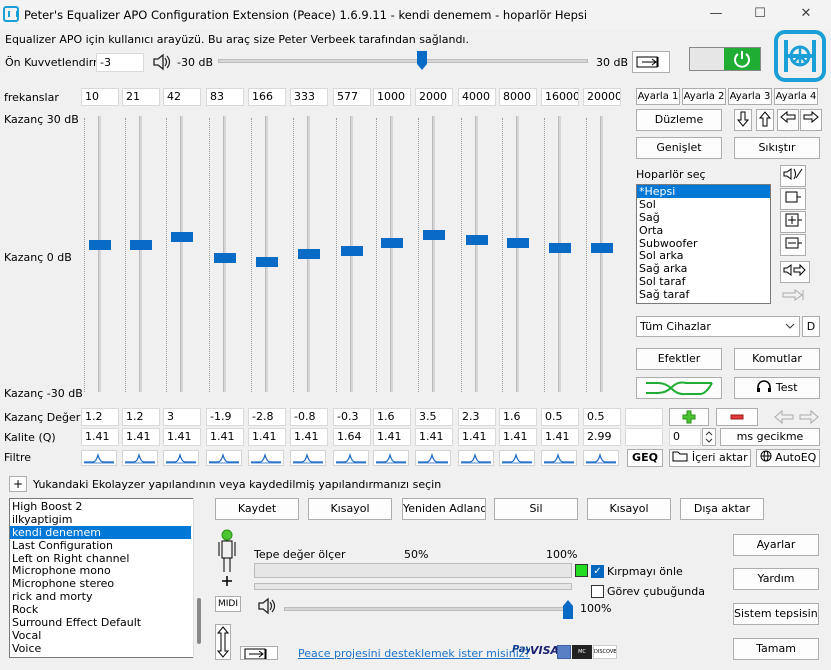  What do you see at coordinates (141, 97) in the screenshot?
I see `frequency-input: 21` at bounding box center [141, 97].